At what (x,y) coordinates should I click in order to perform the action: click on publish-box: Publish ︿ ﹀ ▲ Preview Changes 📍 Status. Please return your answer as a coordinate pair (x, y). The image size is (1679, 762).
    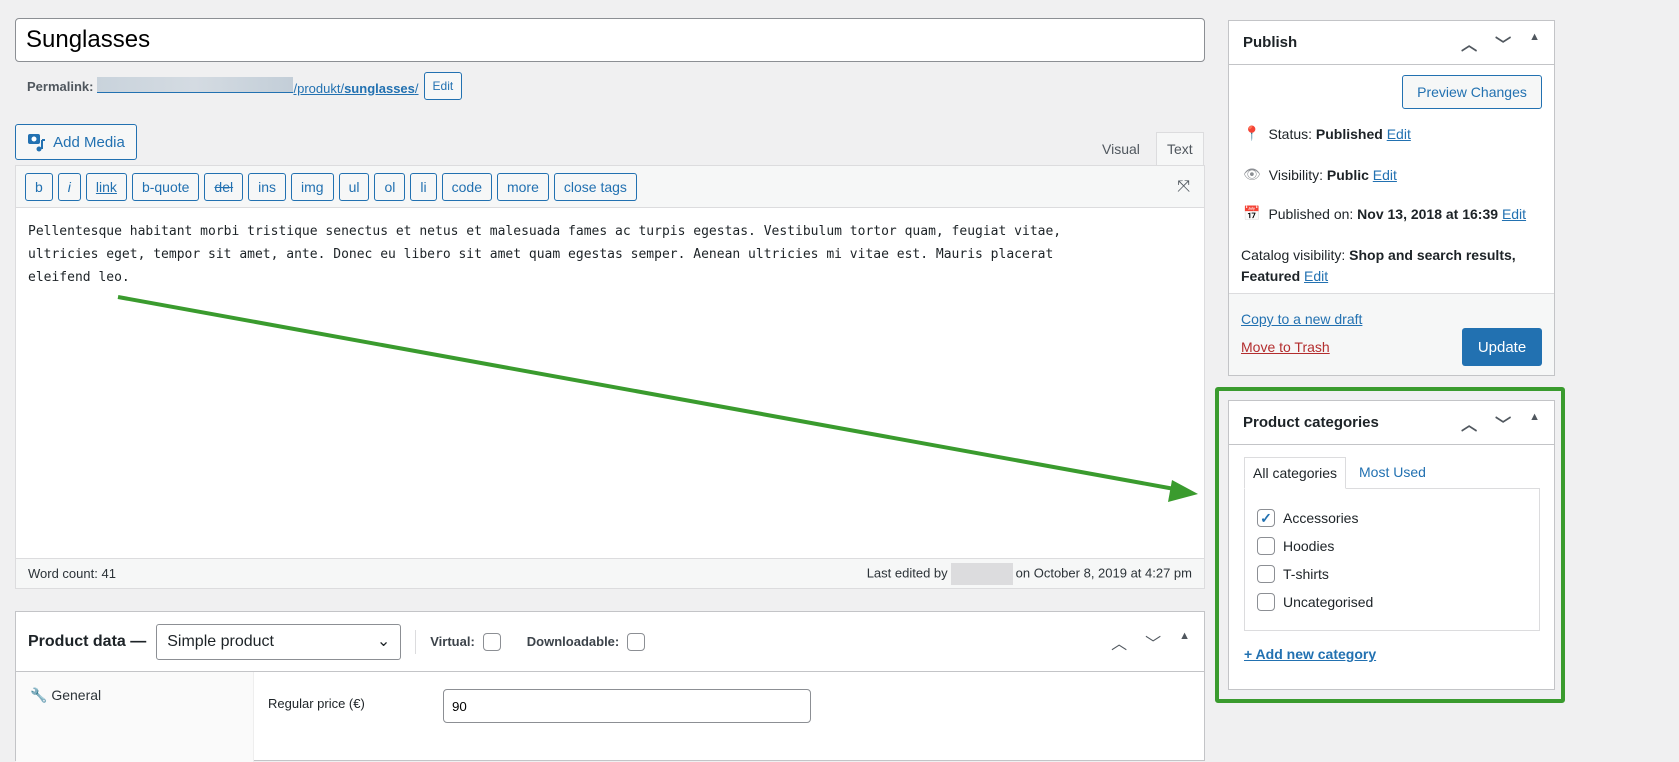
    Looking at the image, I should click on (1391, 198).